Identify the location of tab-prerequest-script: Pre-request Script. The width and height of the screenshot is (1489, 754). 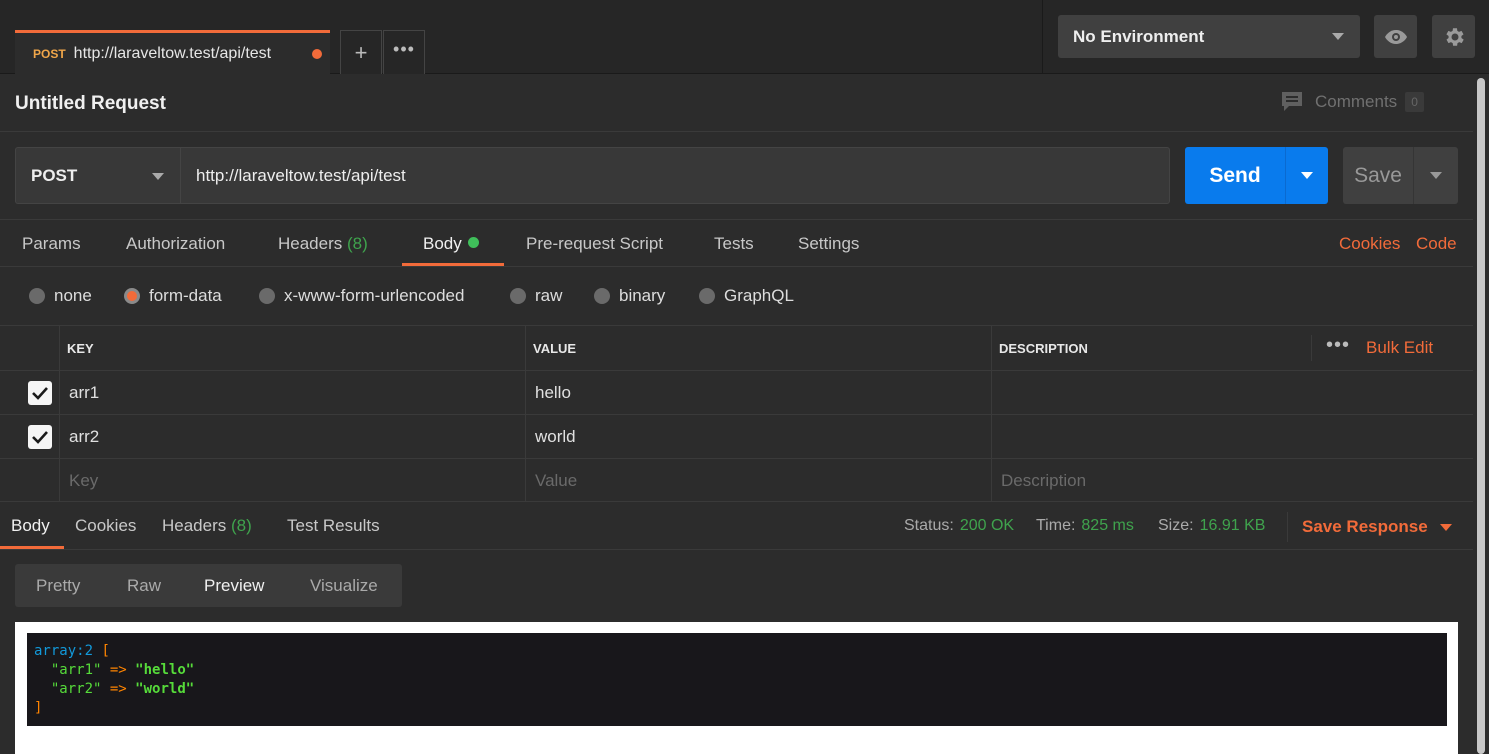
(594, 244).